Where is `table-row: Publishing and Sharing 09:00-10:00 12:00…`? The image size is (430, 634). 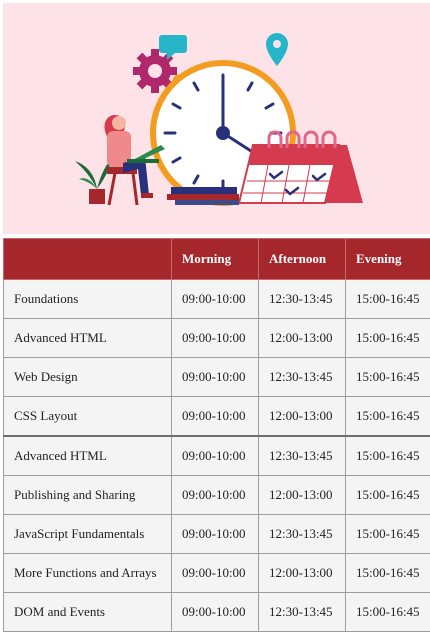 table-row: Publishing and Sharing 09:00-10:00 12:00… is located at coordinates (216, 495).